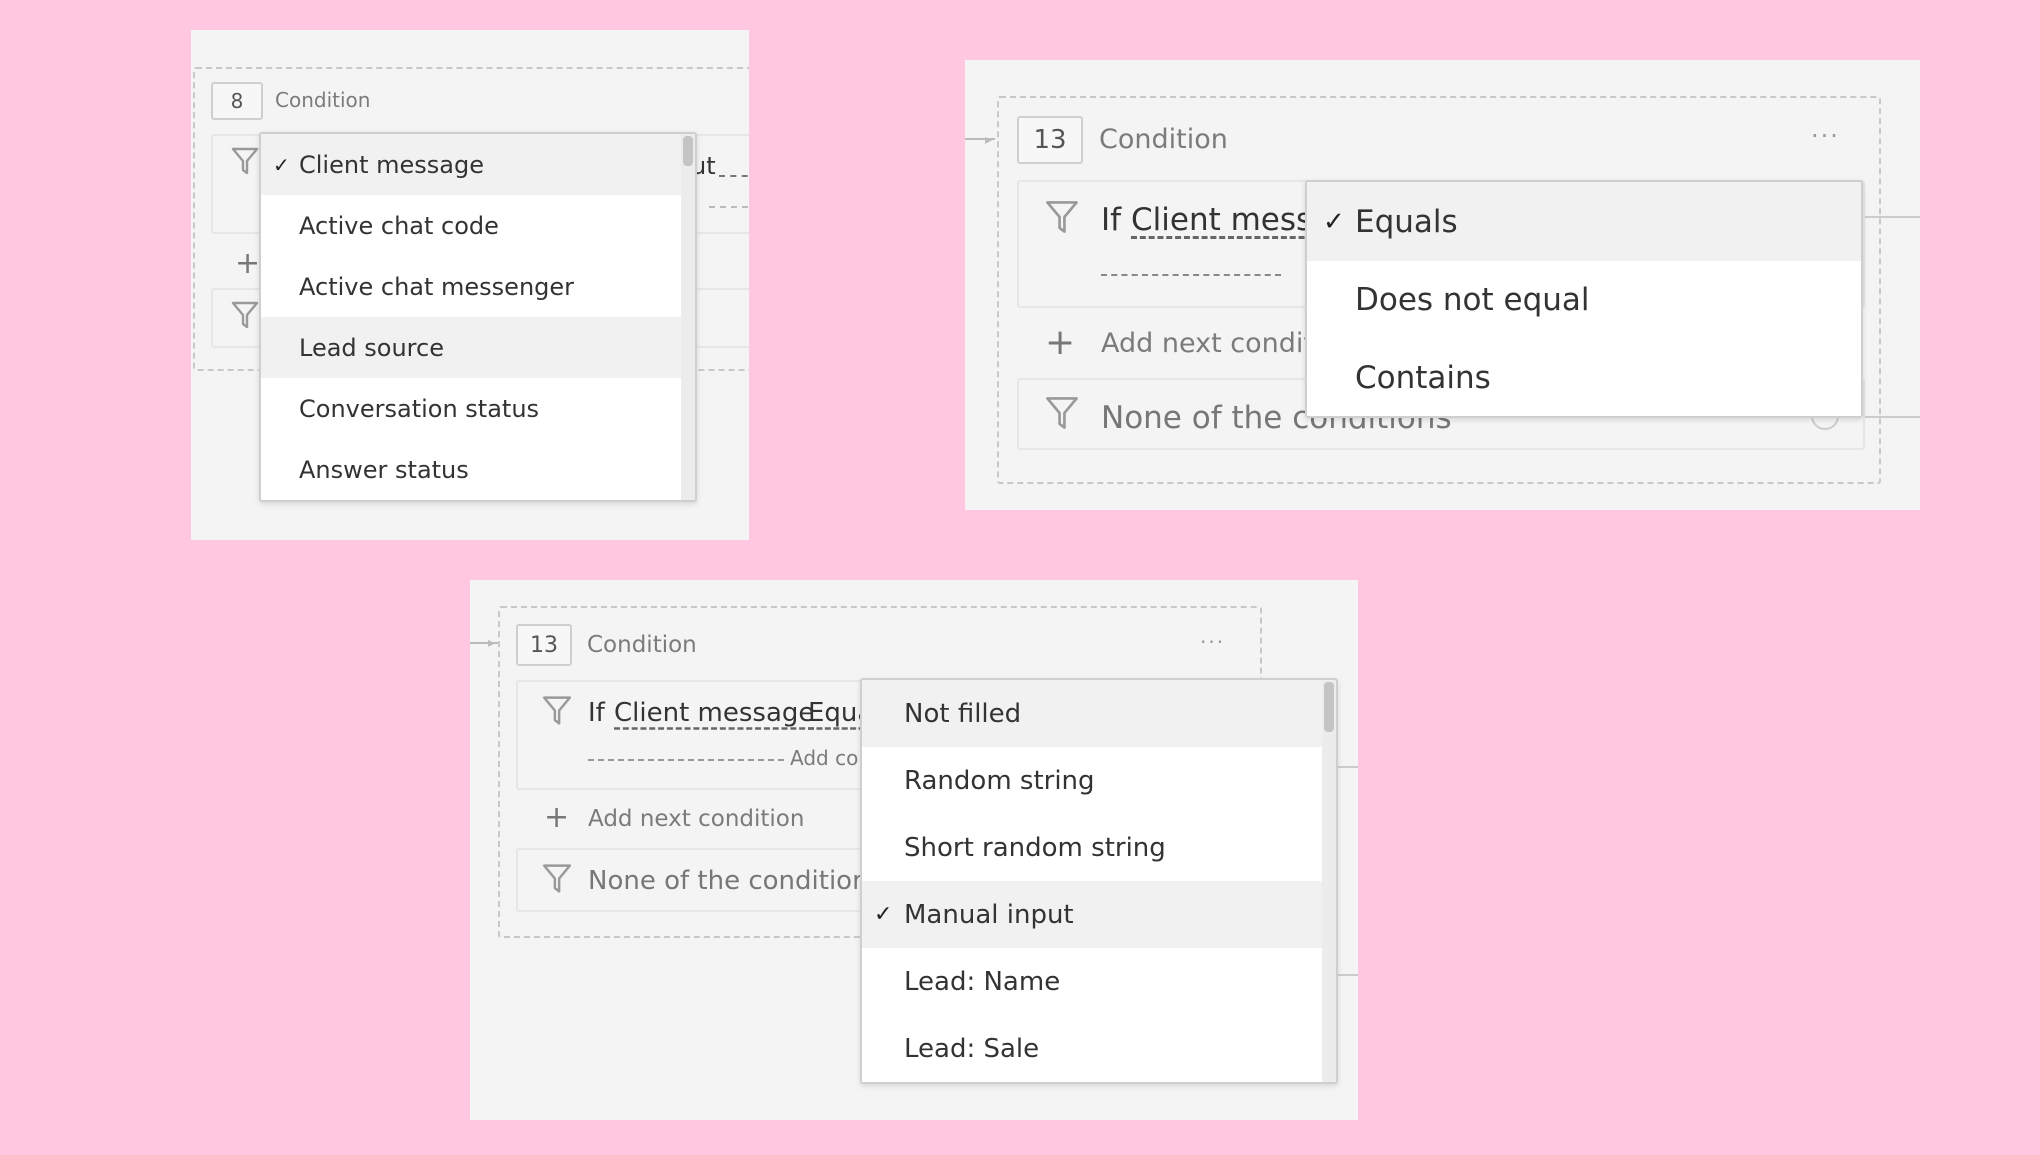  What do you see at coordinates (714, 713) in the screenshot?
I see `if-field-link: Client message` at bounding box center [714, 713].